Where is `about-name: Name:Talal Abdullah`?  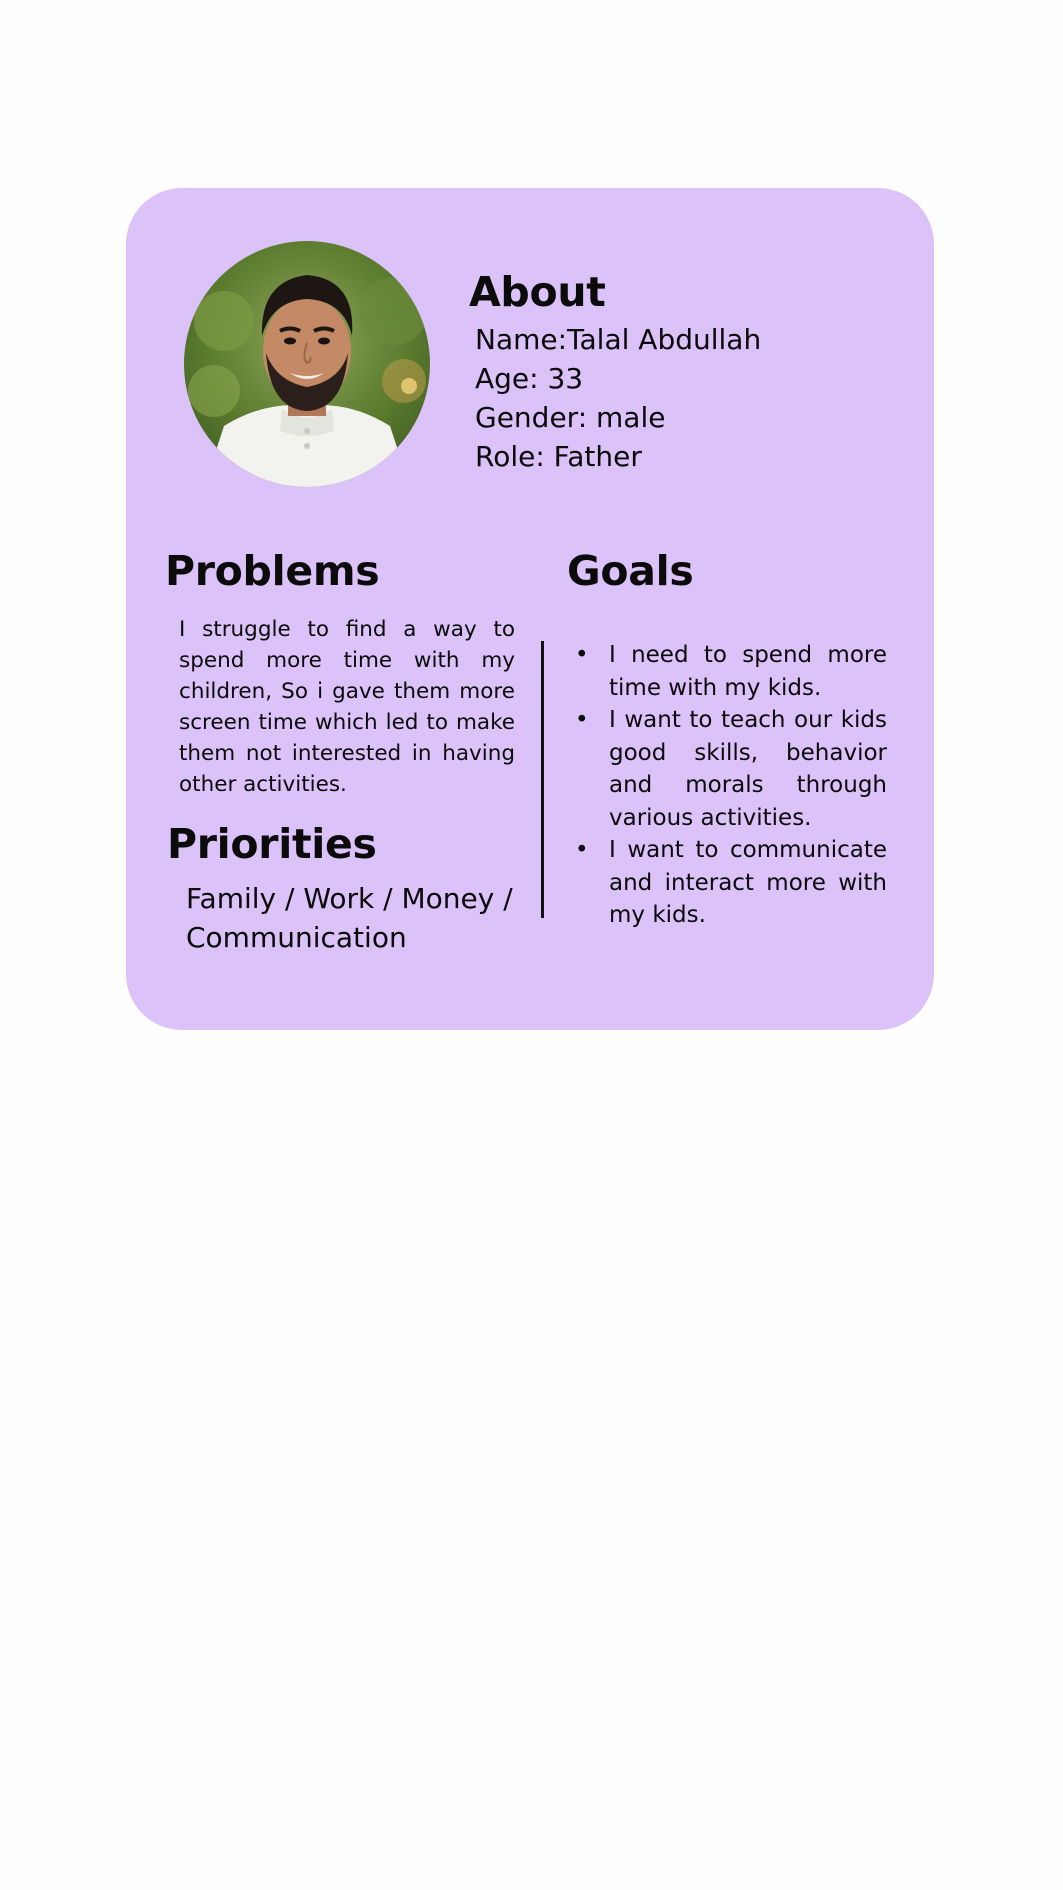
about-name: Name:Talal Abdullah is located at coordinates (618, 339).